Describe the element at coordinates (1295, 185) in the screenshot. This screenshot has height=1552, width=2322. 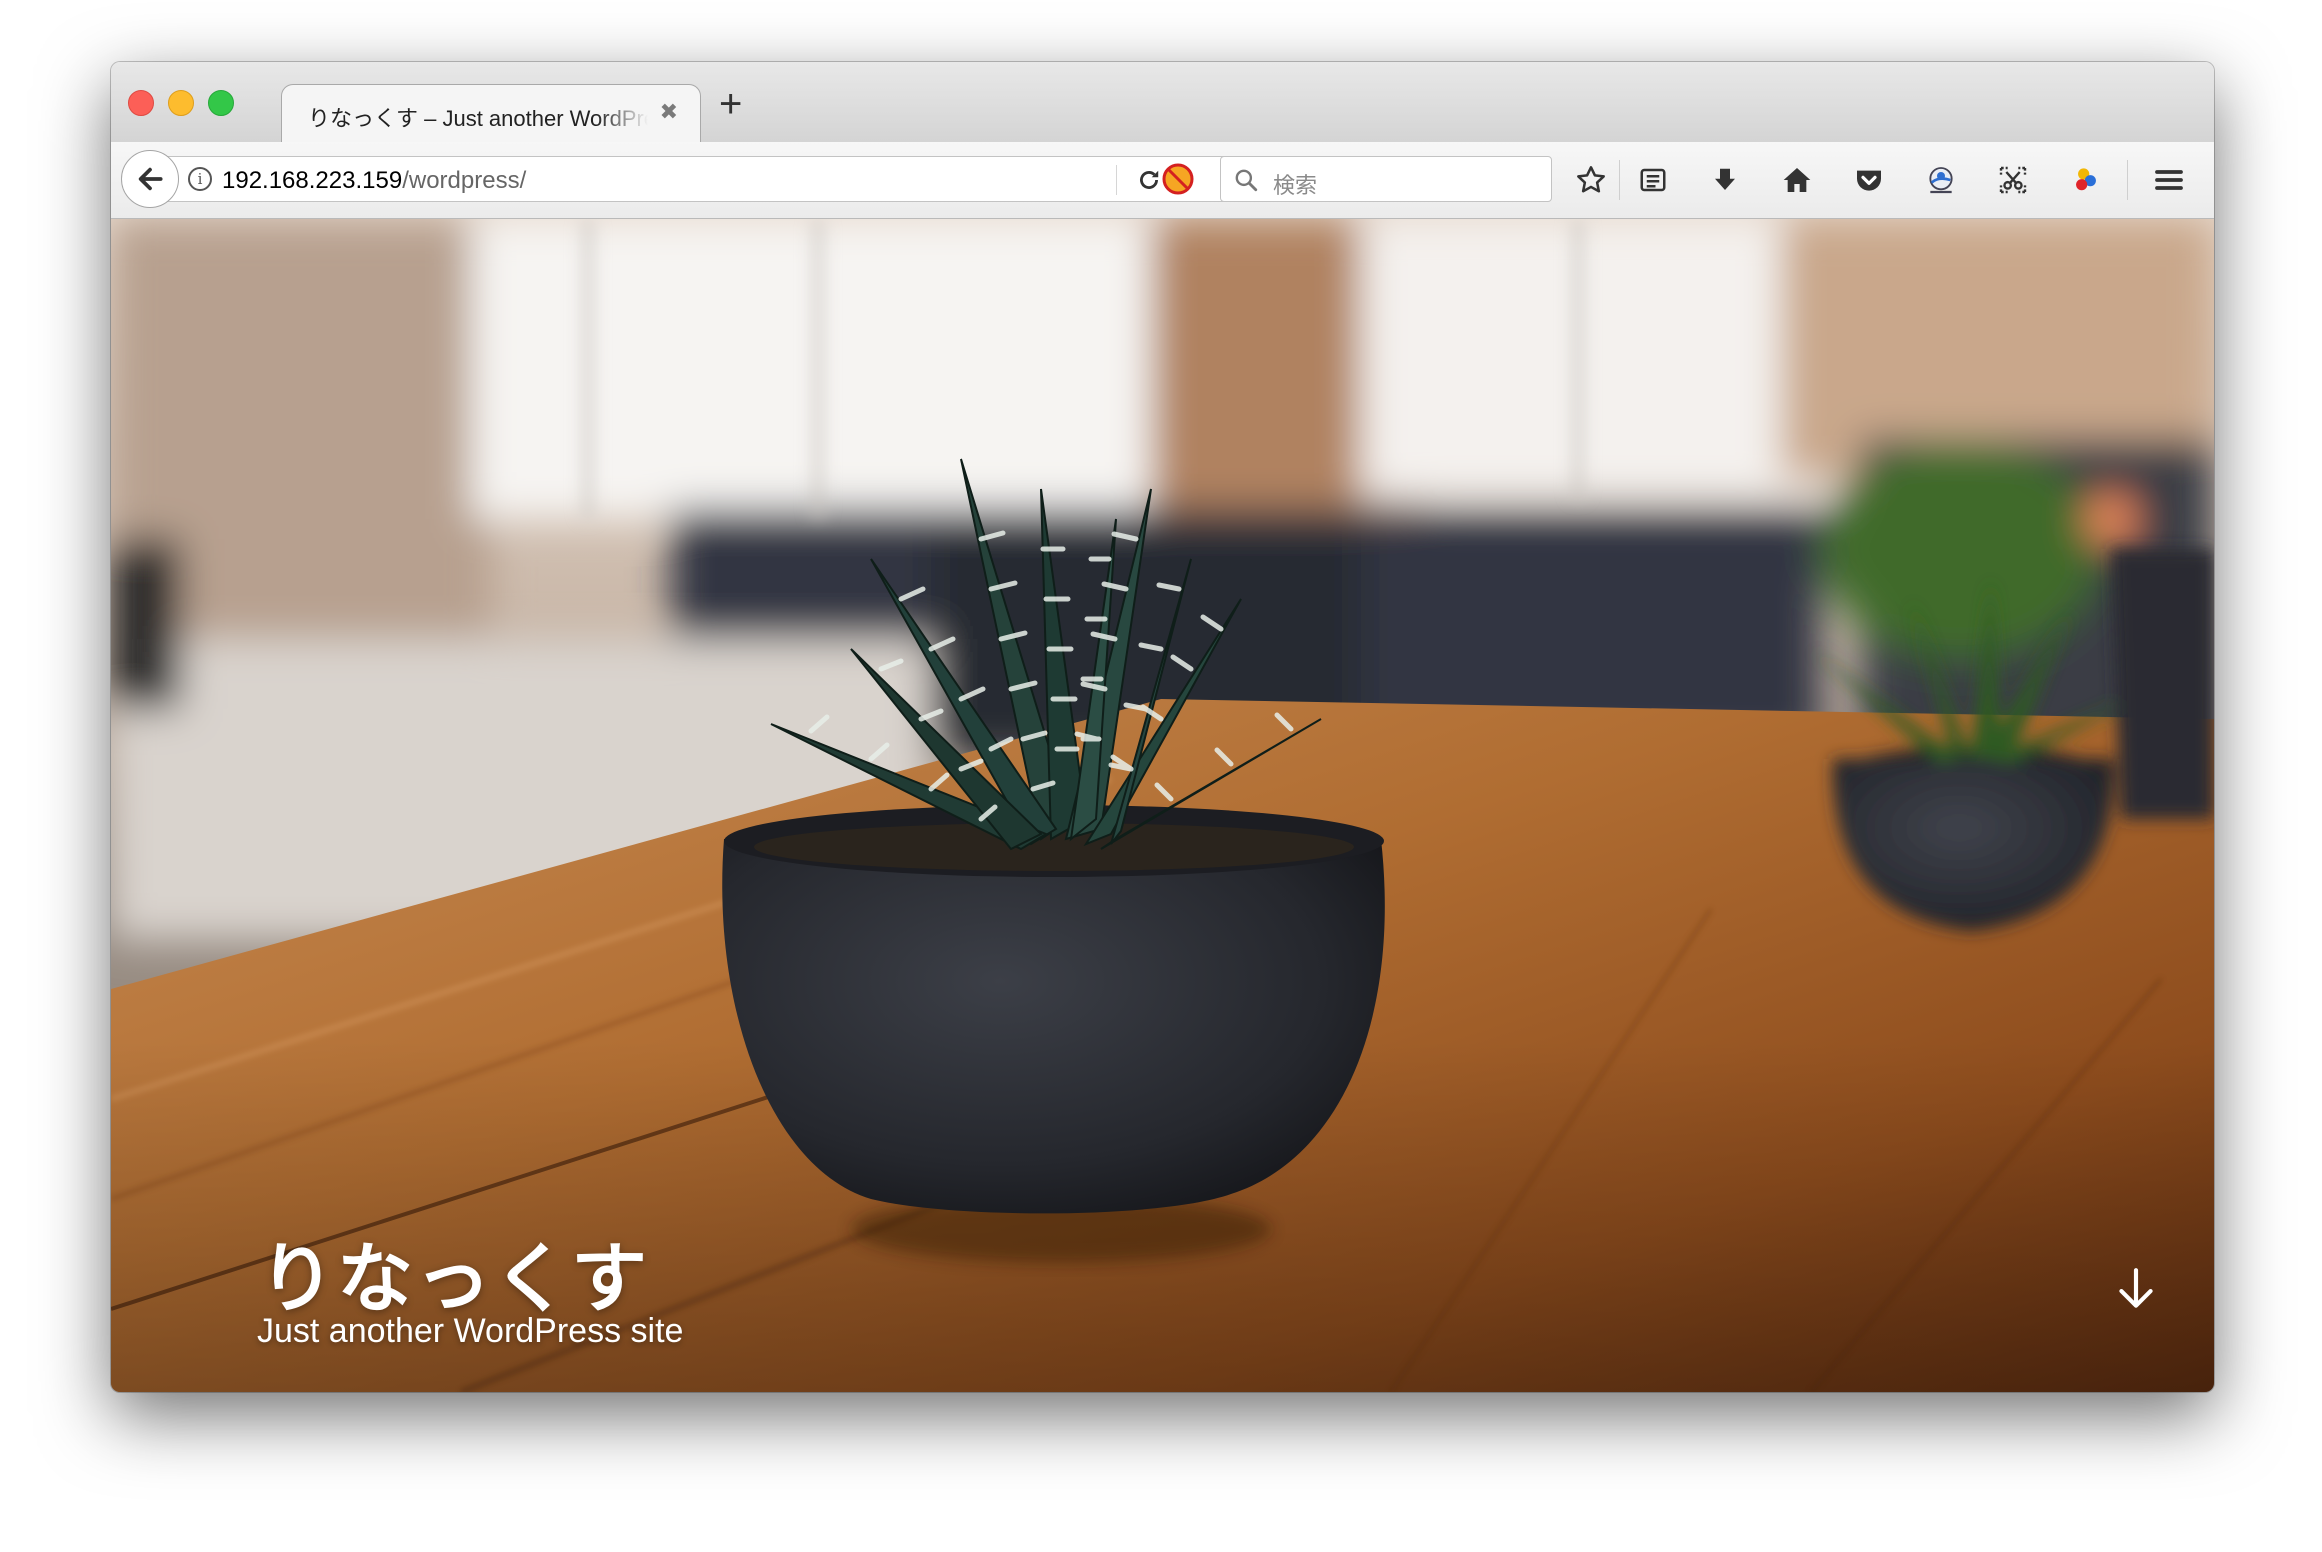
I see `search-placeholder: 検索` at that location.